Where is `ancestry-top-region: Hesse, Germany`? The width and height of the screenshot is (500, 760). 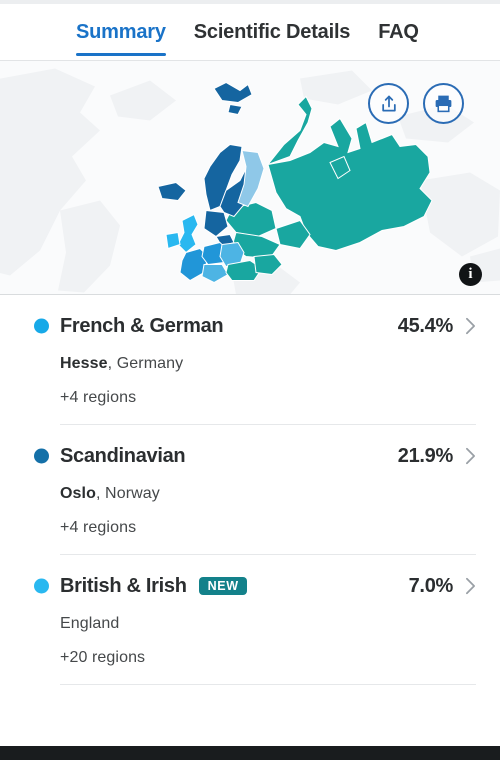 ancestry-top-region: Hesse, Germany is located at coordinates (268, 364).